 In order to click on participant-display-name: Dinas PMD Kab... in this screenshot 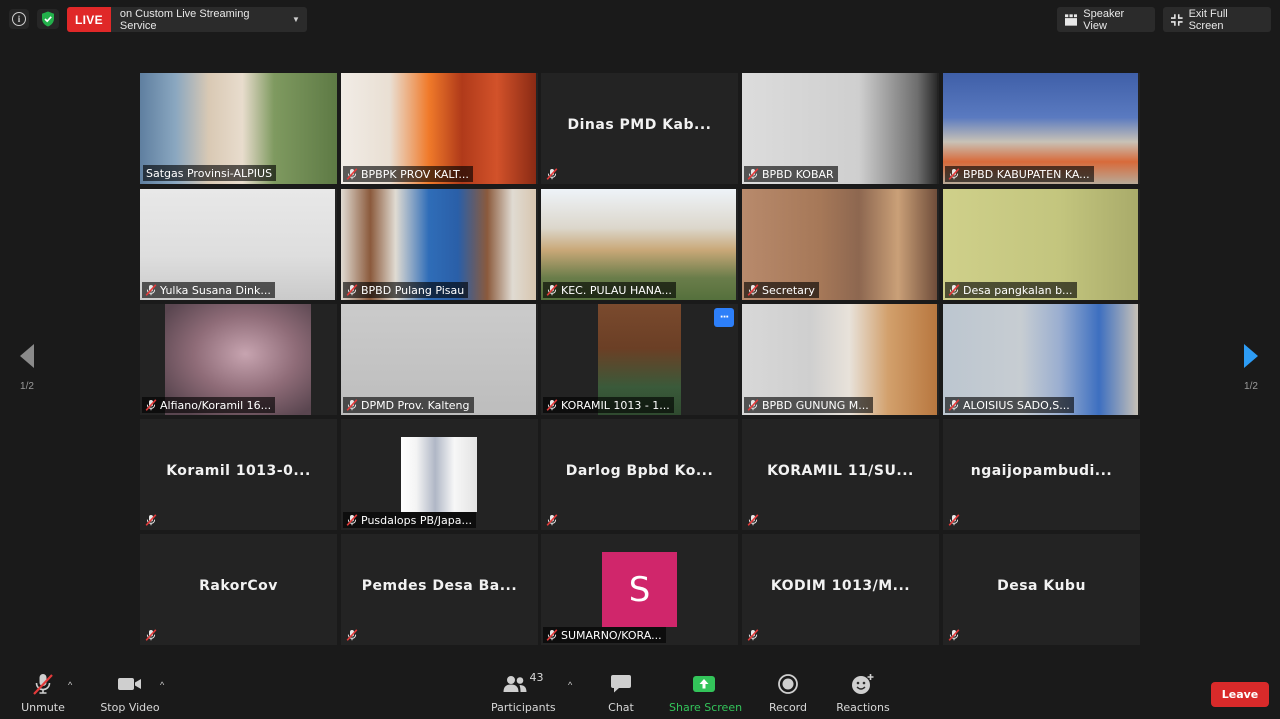, I will do `click(639, 125)`.